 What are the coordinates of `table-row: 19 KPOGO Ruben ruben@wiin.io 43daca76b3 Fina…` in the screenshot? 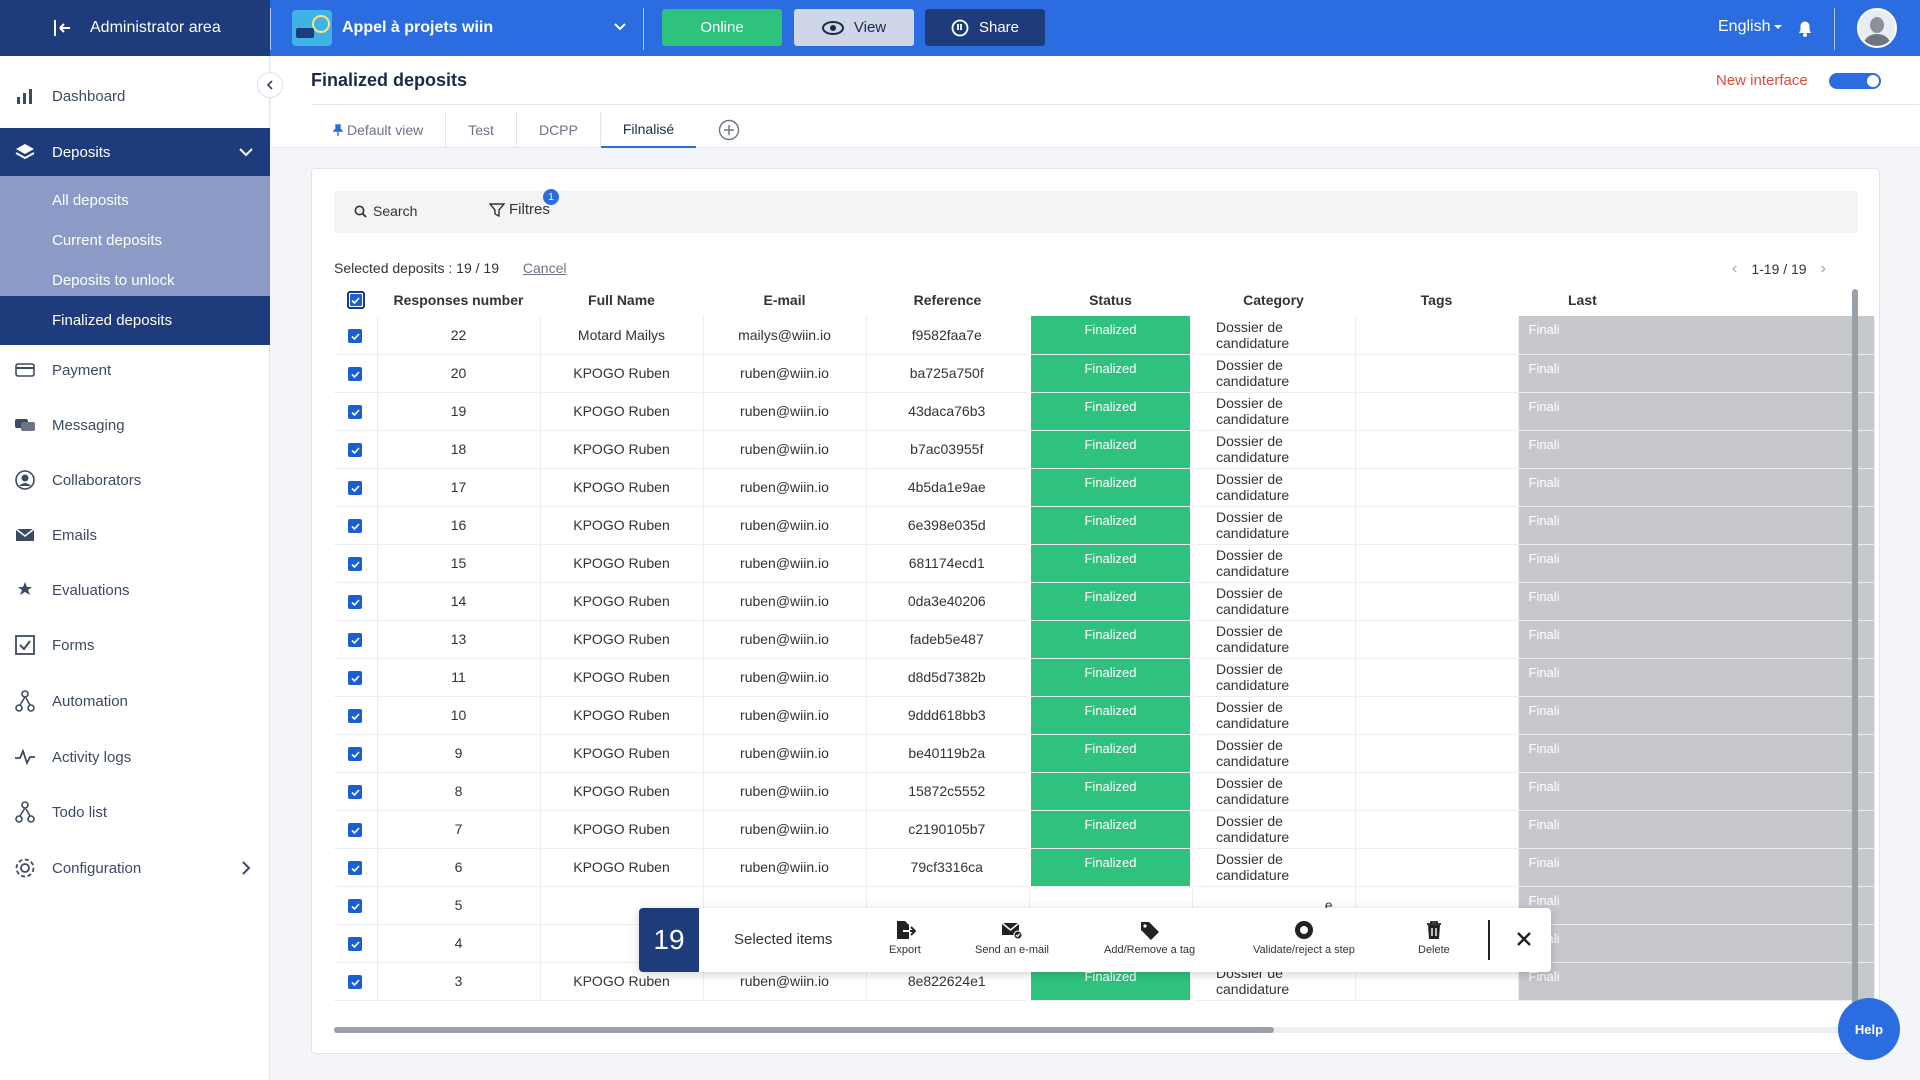 It's located at (1104, 411).